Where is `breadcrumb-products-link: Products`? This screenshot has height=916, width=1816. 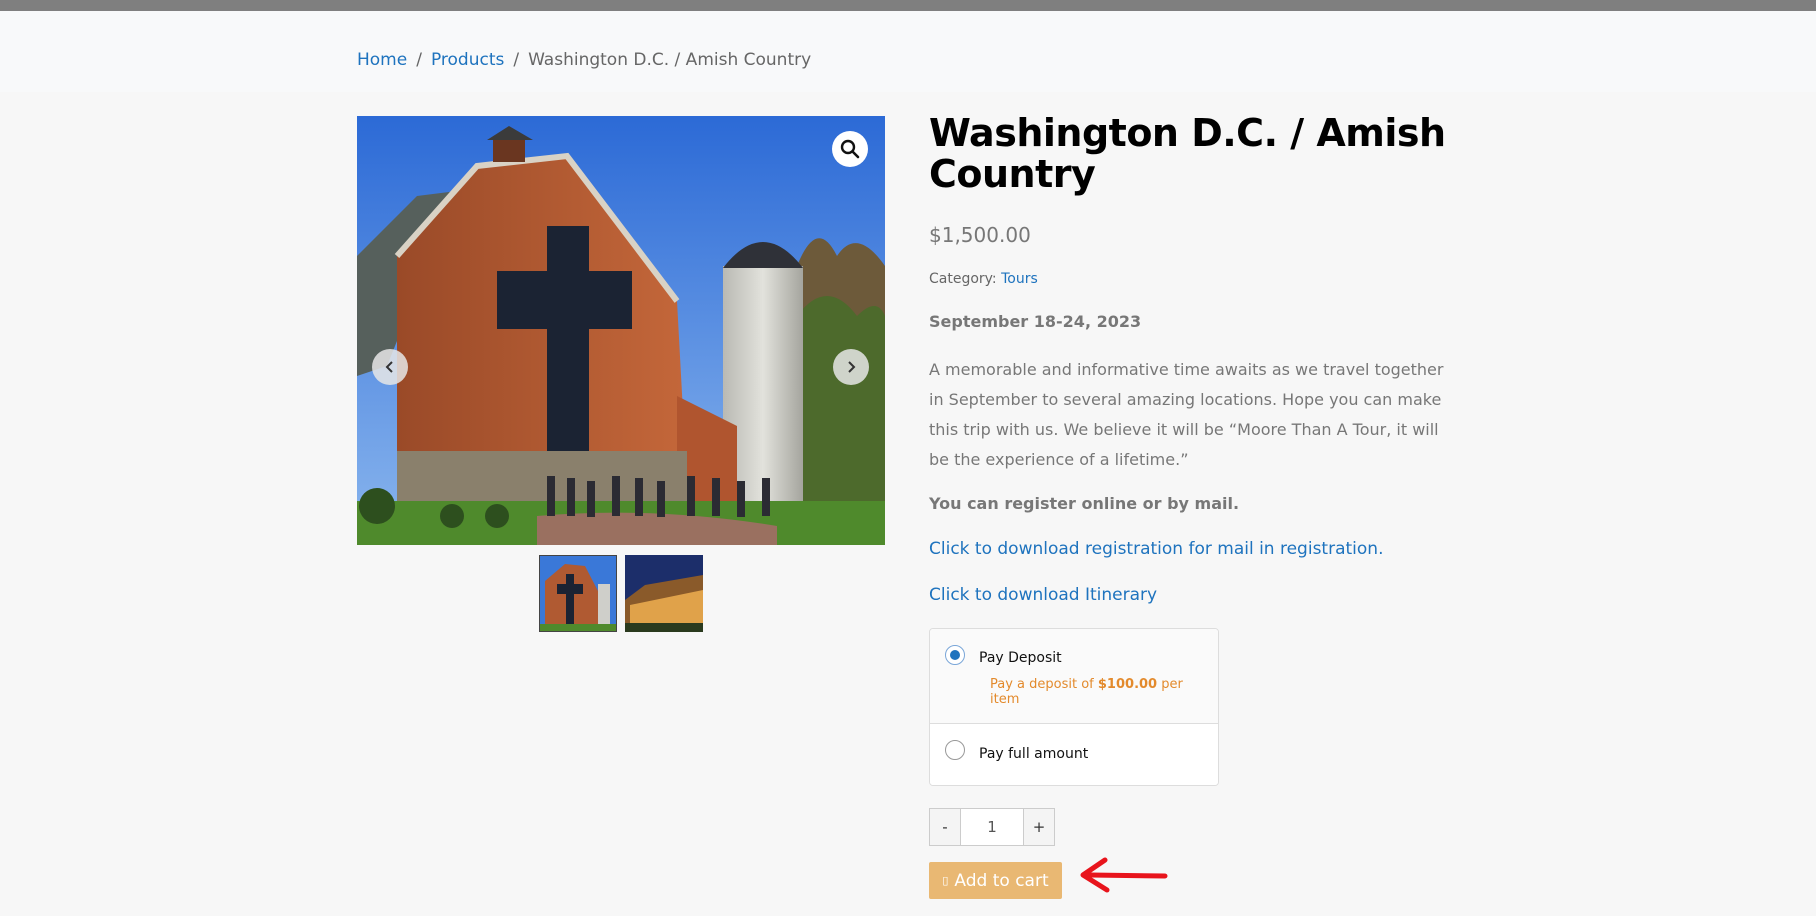 breadcrumb-products-link: Products is located at coordinates (467, 60).